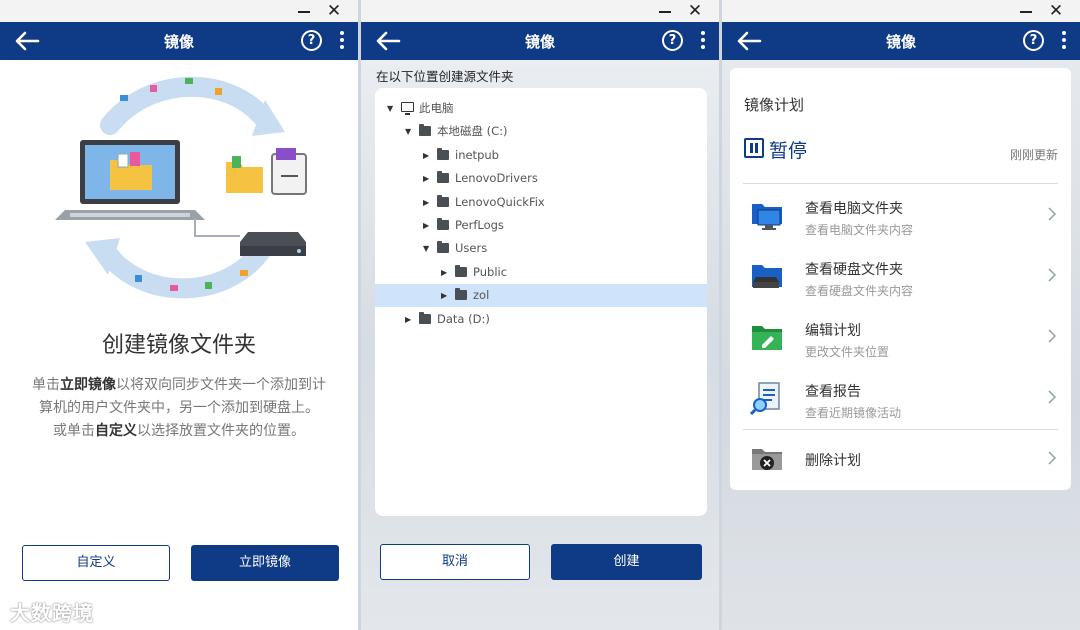 The image size is (1080, 630). Describe the element at coordinates (900, 398) in the screenshot. I see `menu-item-view-report: 查看报告 查看近期镜像活动` at that location.